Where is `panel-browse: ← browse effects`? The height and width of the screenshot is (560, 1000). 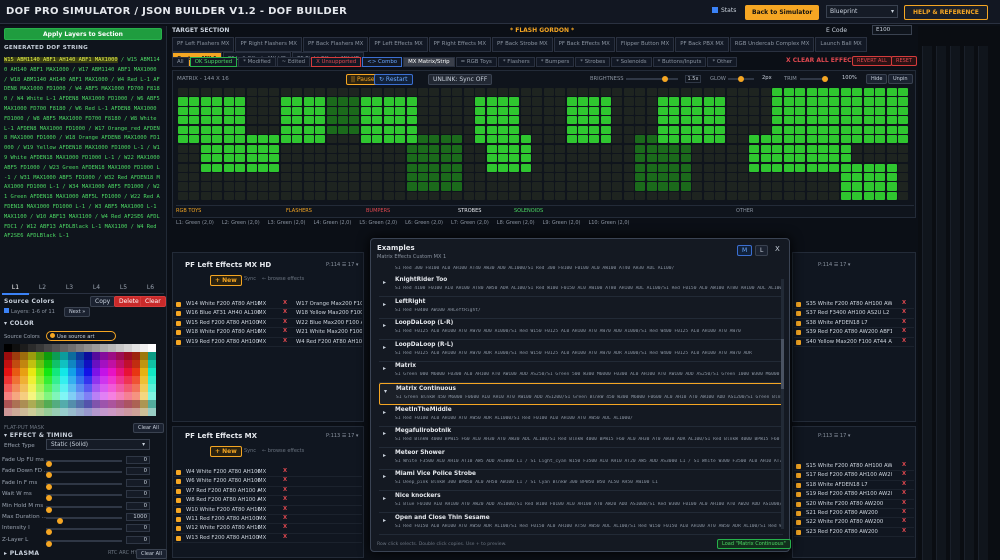
panel-browse: ← browse effects is located at coordinates (283, 451).